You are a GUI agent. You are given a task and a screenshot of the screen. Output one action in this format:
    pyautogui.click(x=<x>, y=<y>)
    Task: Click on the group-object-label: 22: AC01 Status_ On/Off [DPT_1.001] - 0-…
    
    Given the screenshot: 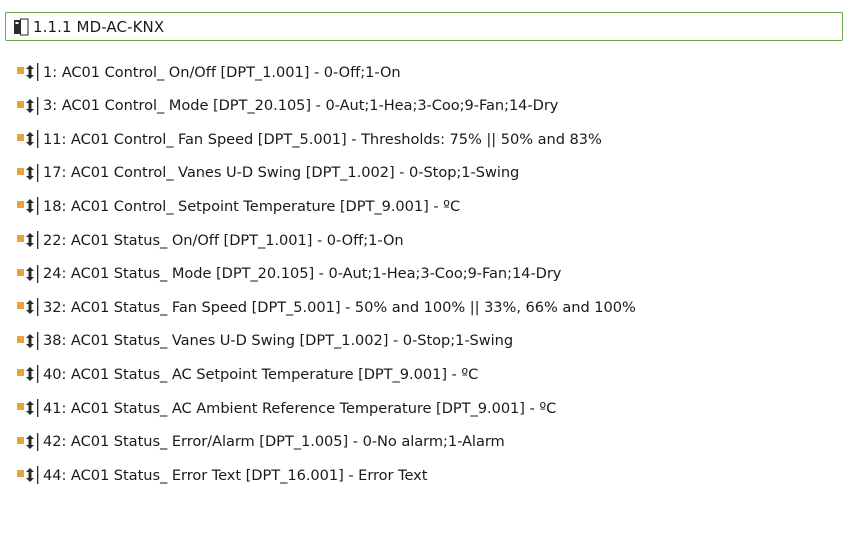 What is the action you would take?
    pyautogui.click(x=223, y=240)
    